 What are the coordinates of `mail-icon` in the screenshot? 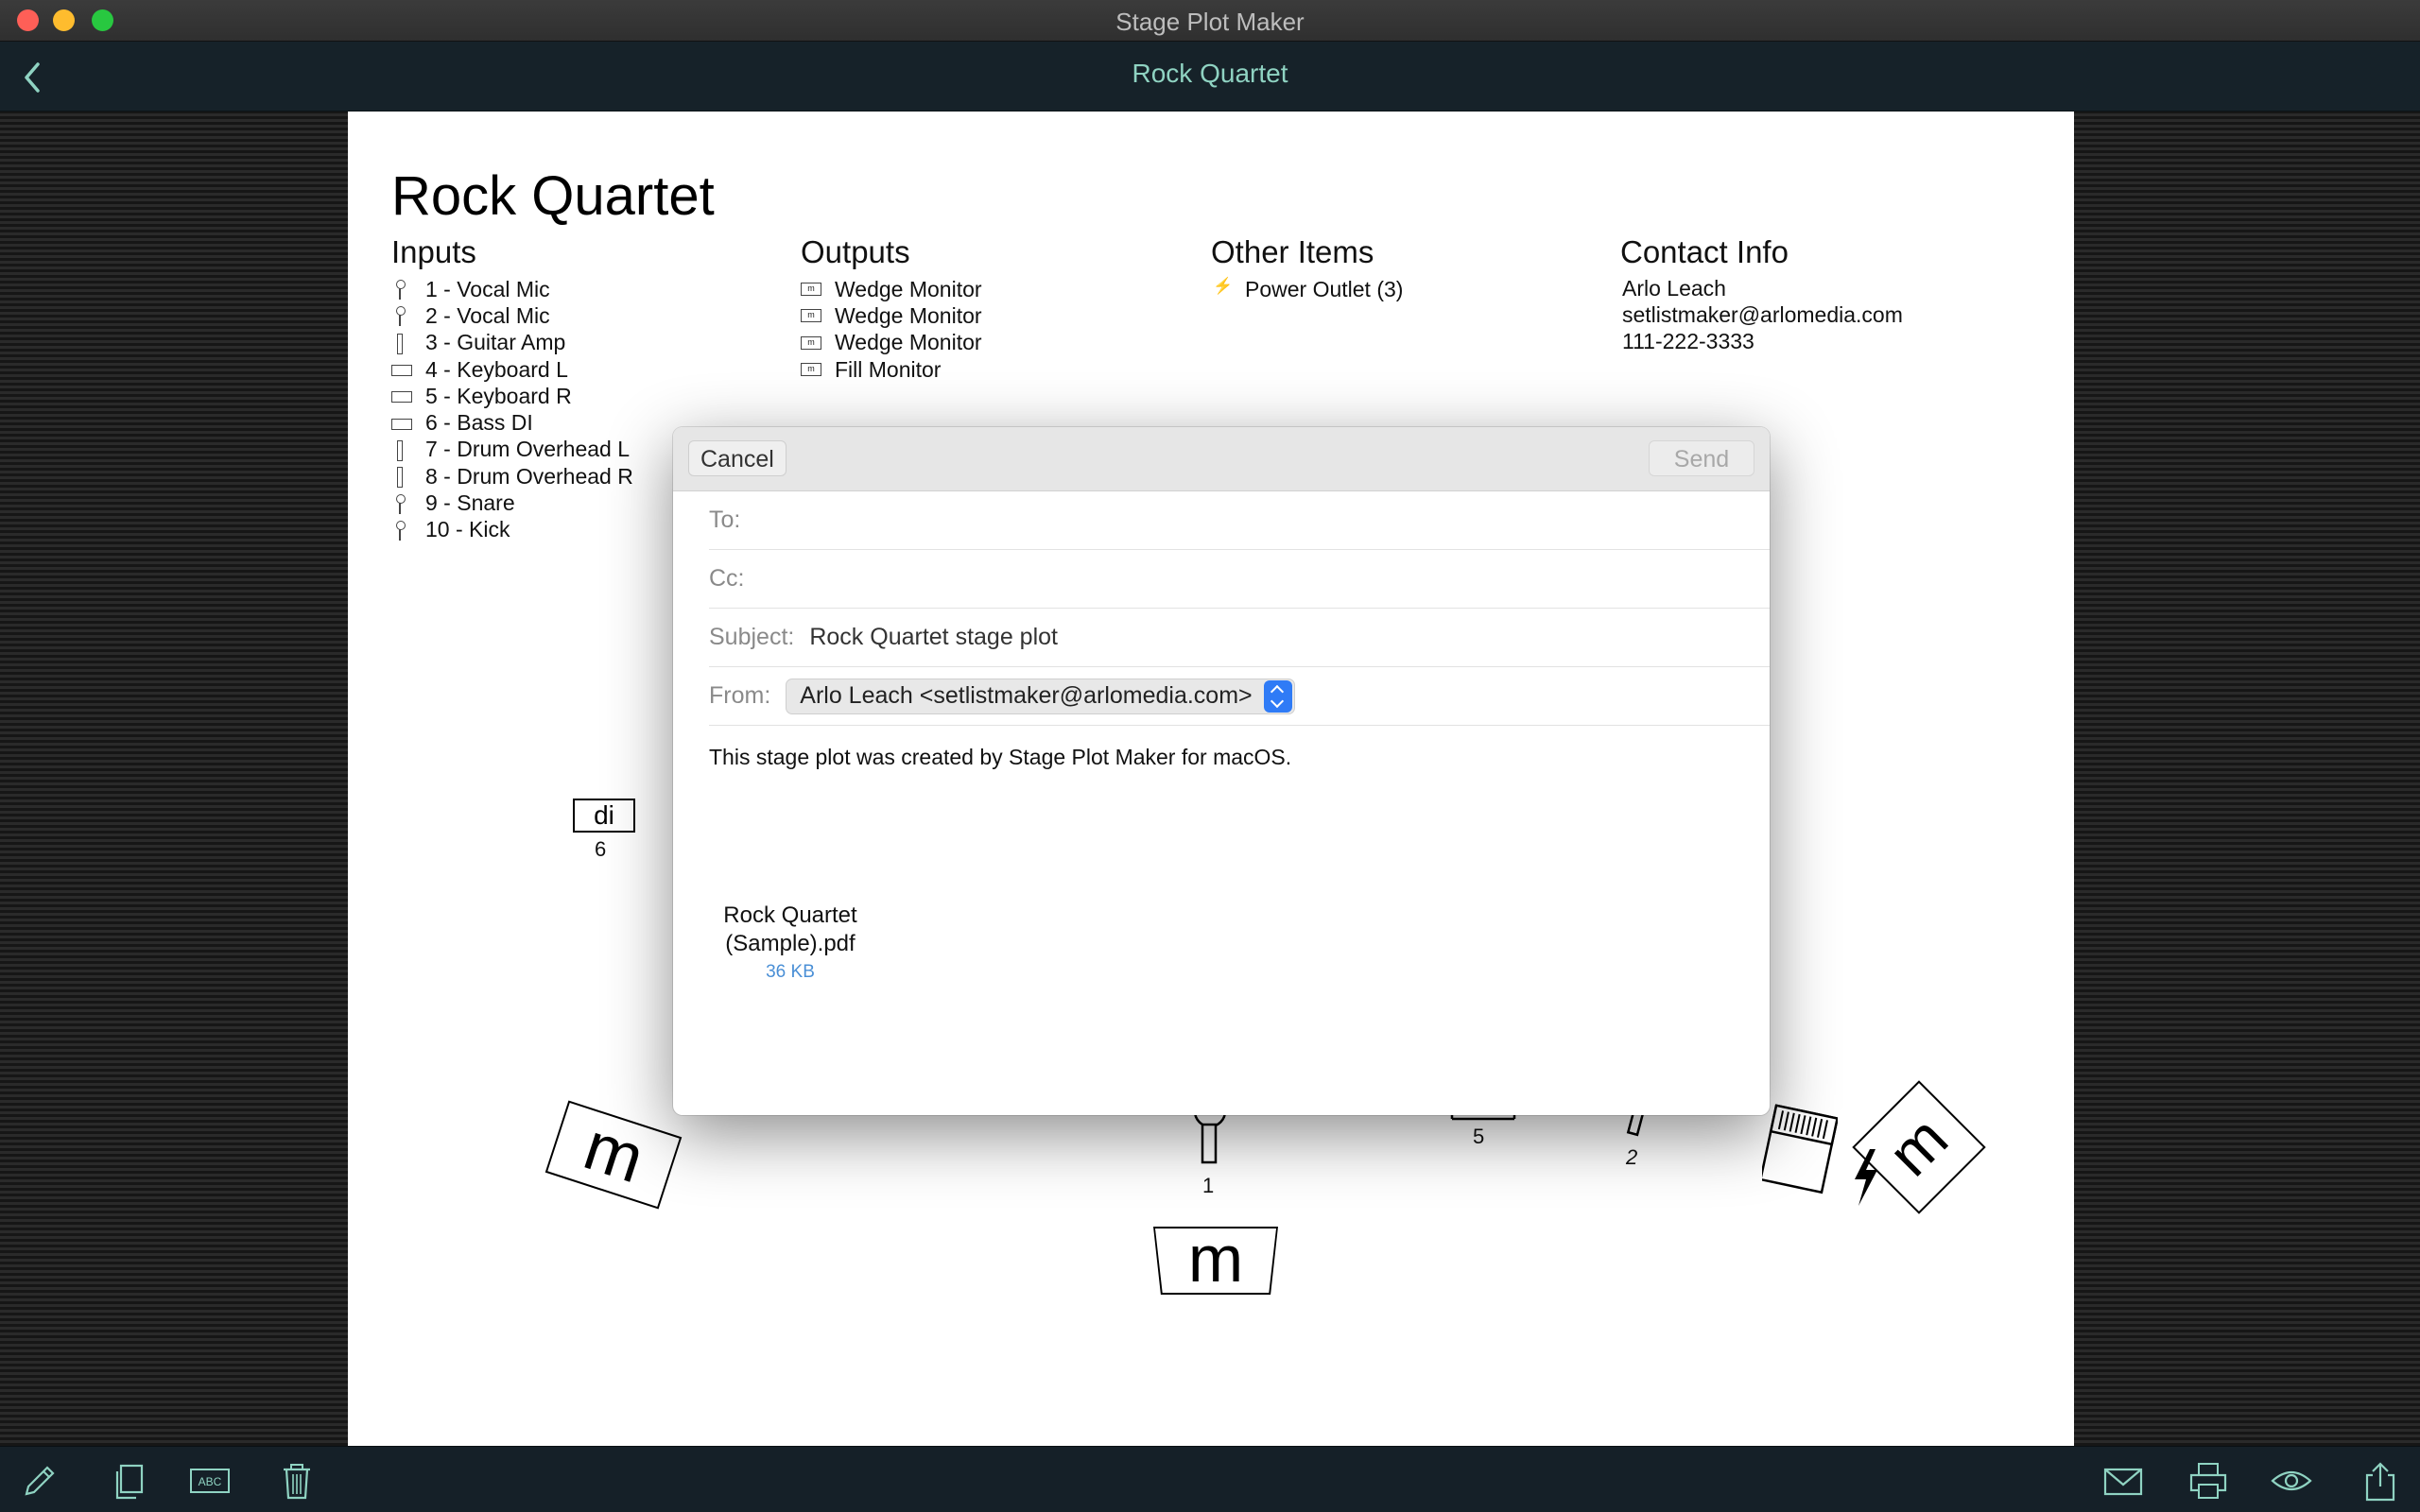 It's located at (2123, 1481).